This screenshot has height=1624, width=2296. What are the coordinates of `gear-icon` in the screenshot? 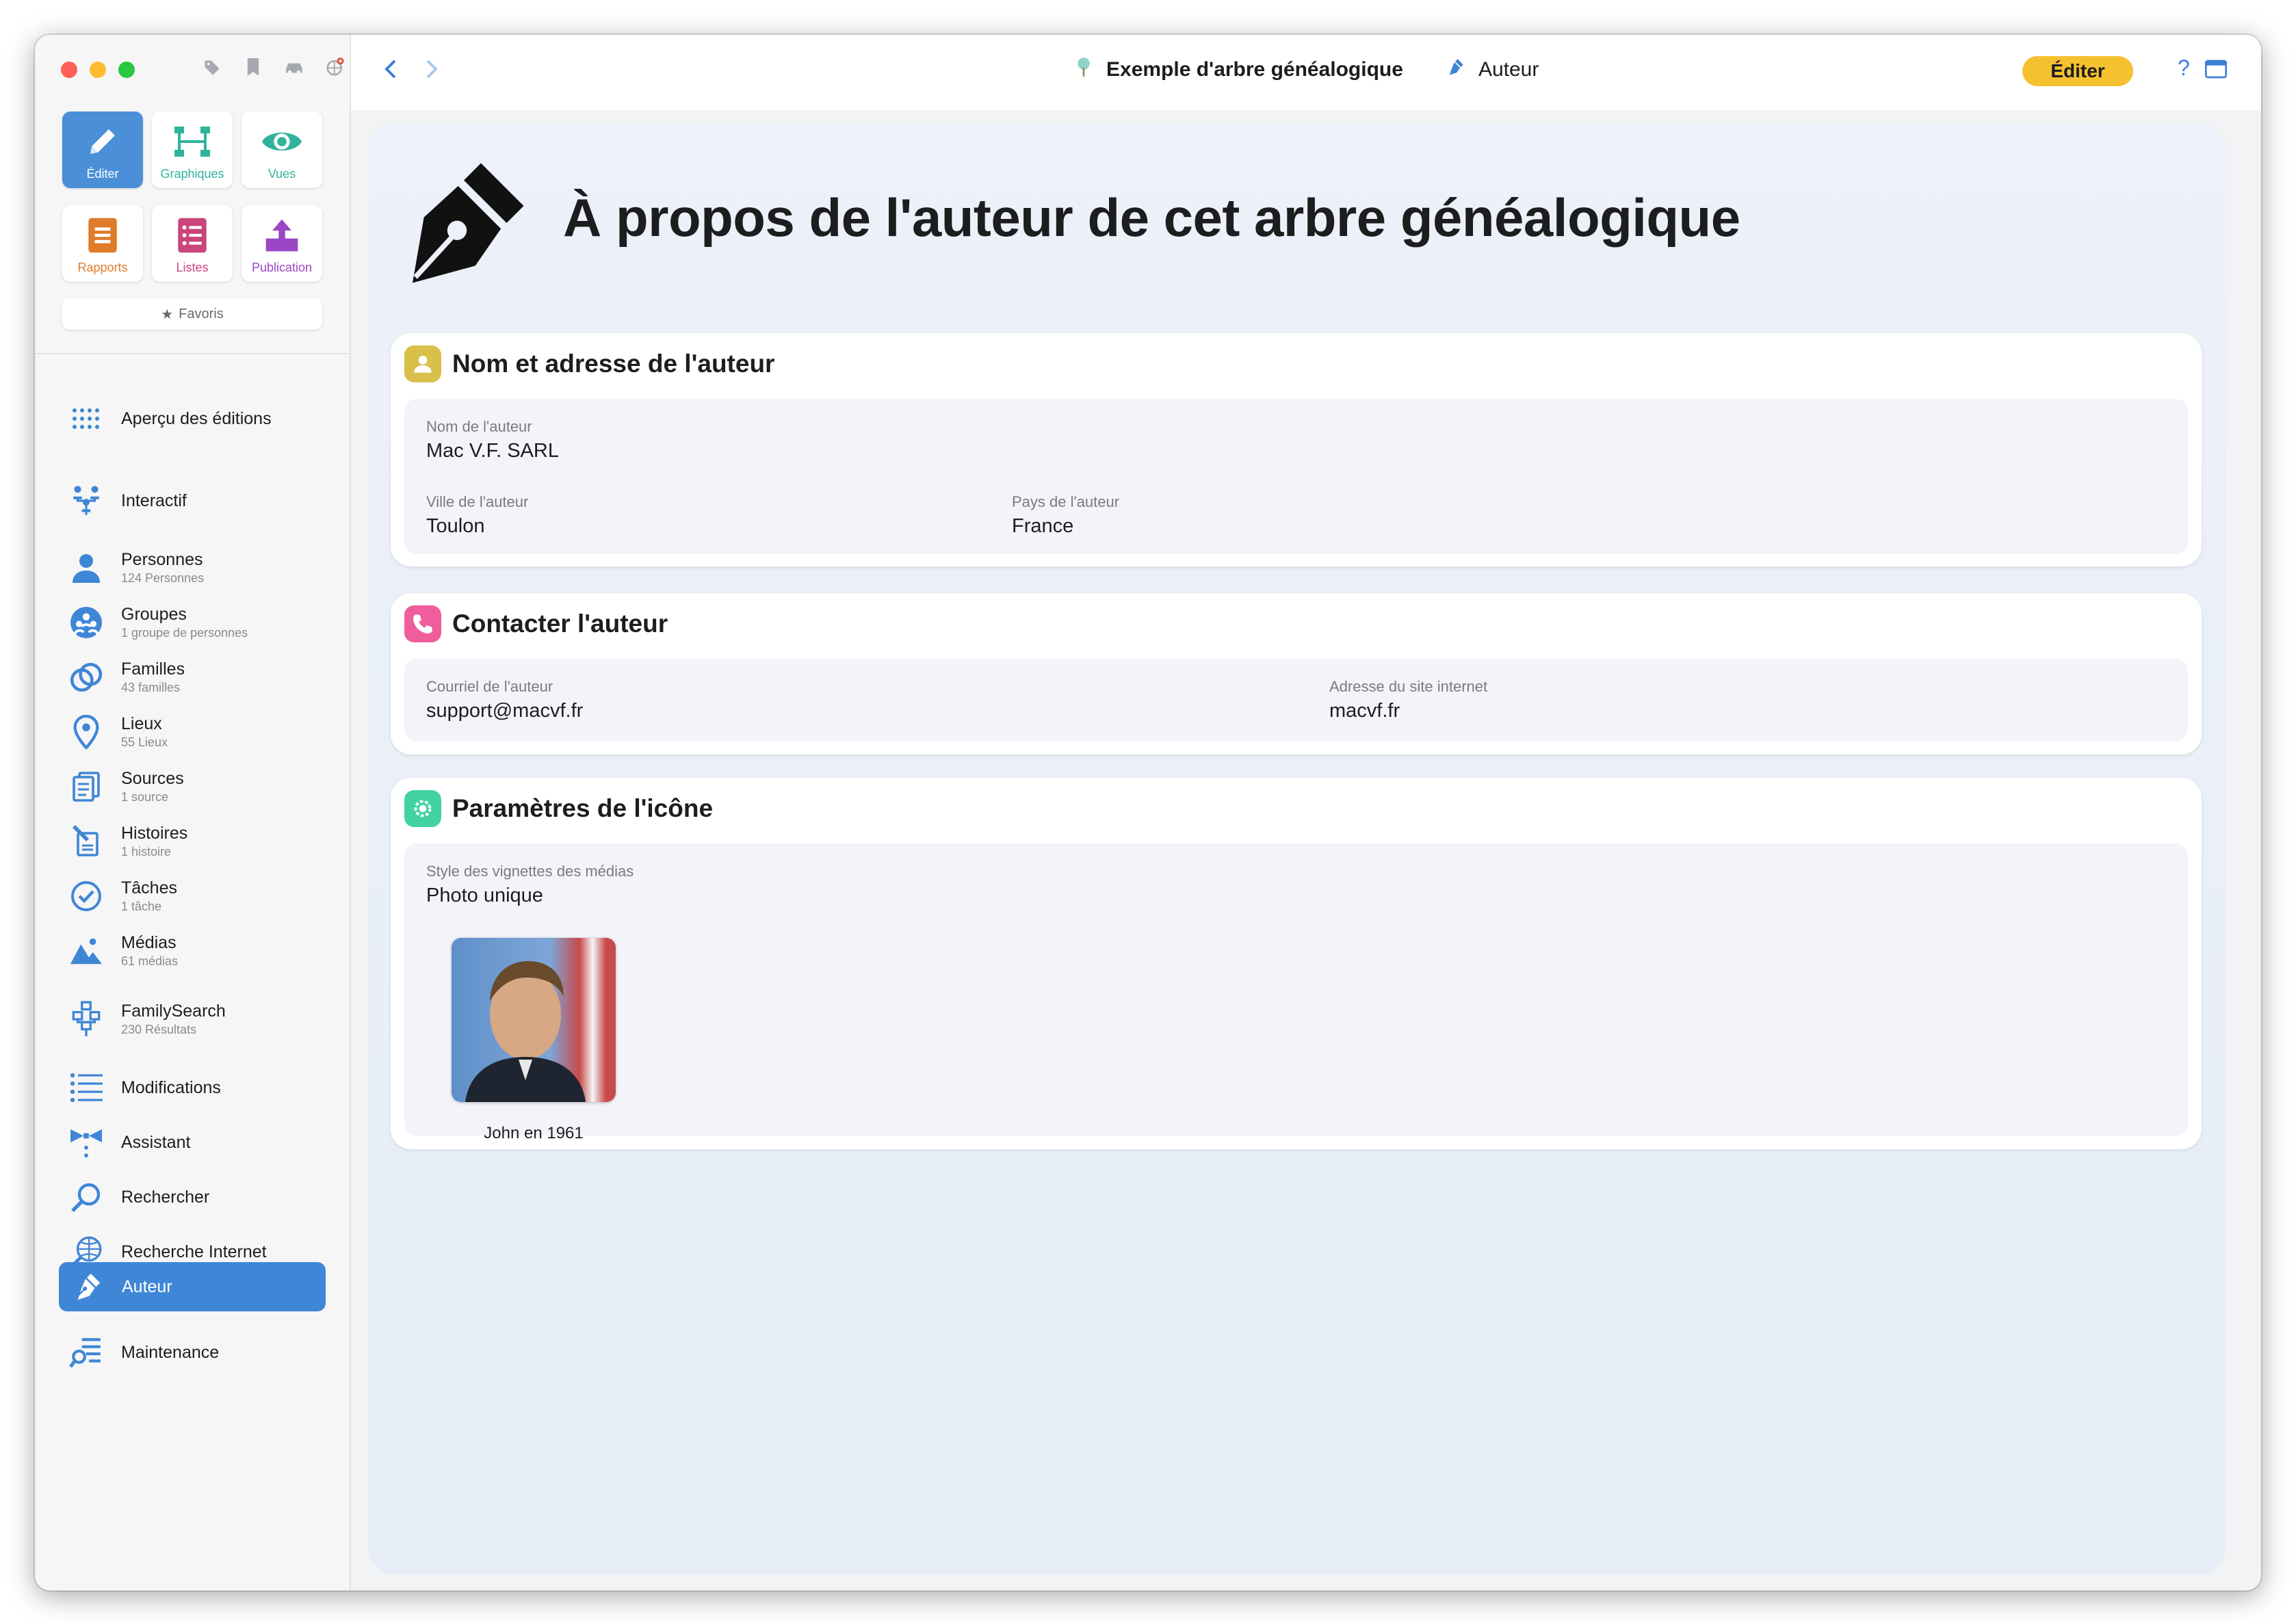 It's located at (422, 809).